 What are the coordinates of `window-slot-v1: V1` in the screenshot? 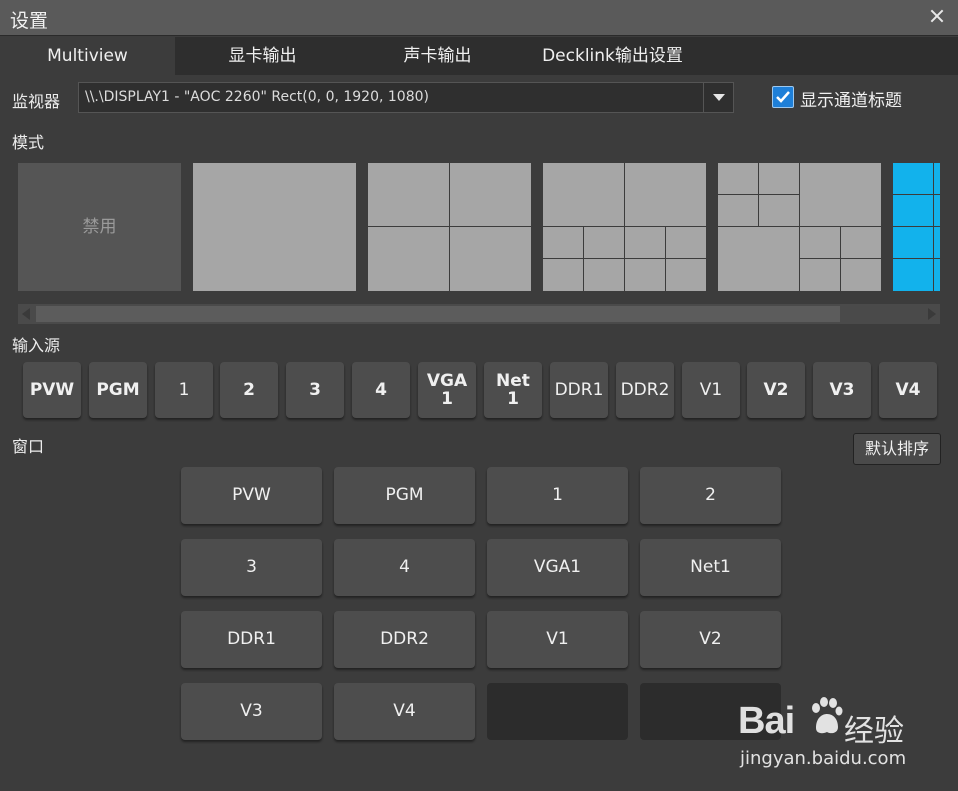 It's located at (557, 639).